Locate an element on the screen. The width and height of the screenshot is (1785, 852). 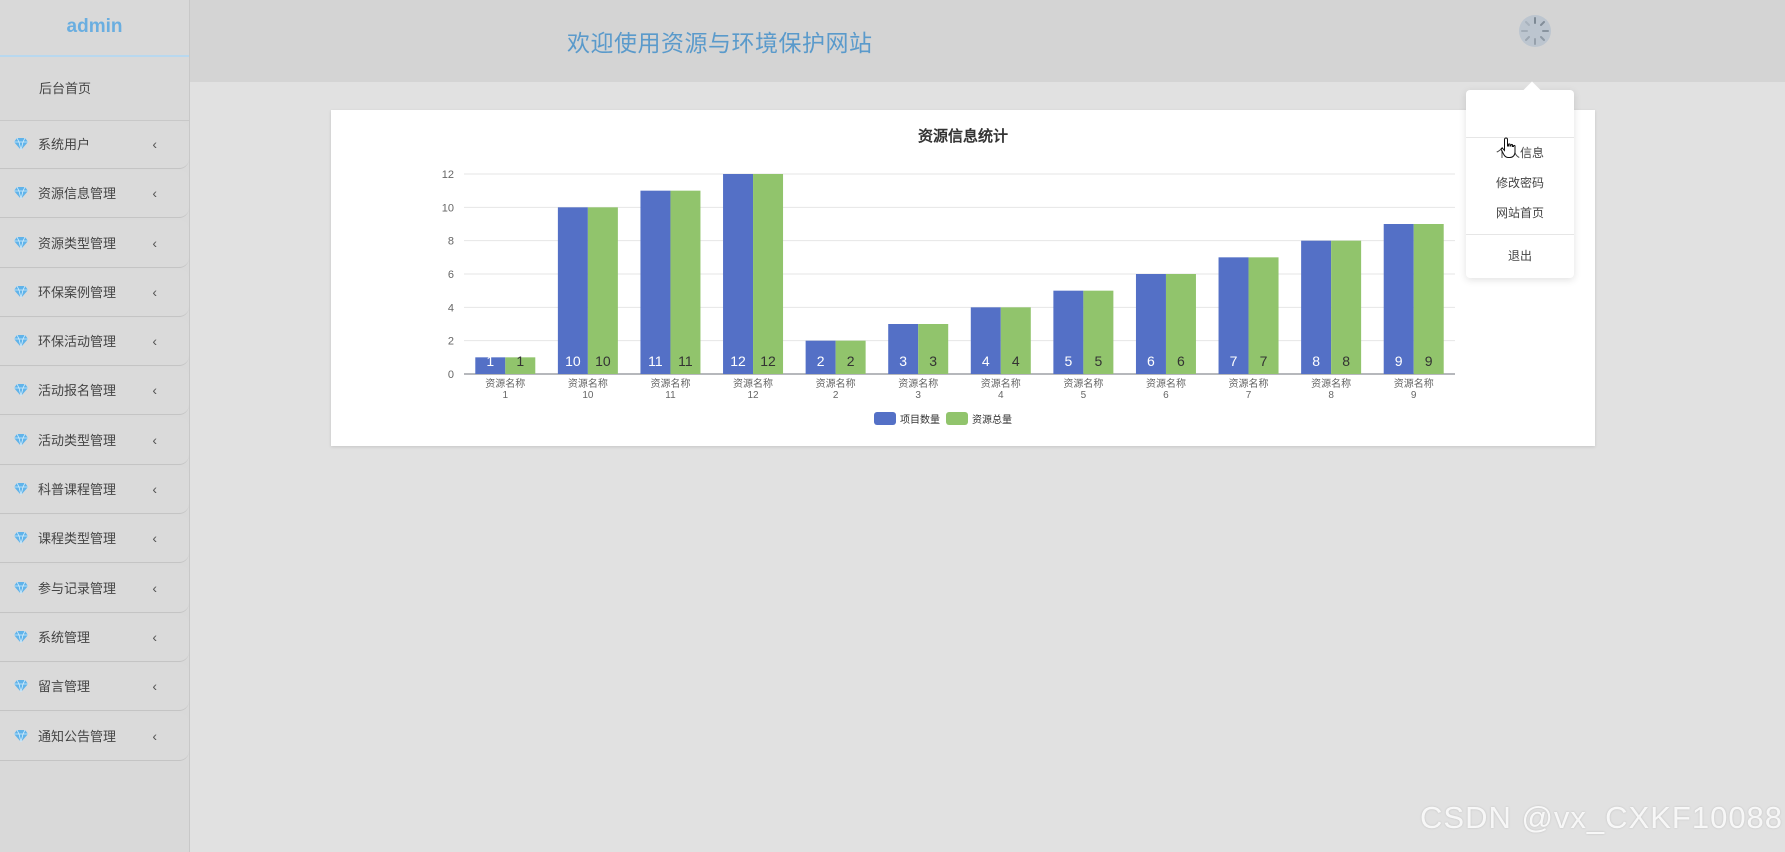
sidebar-item: 活动报名管理 ‹ is located at coordinates (94, 391).